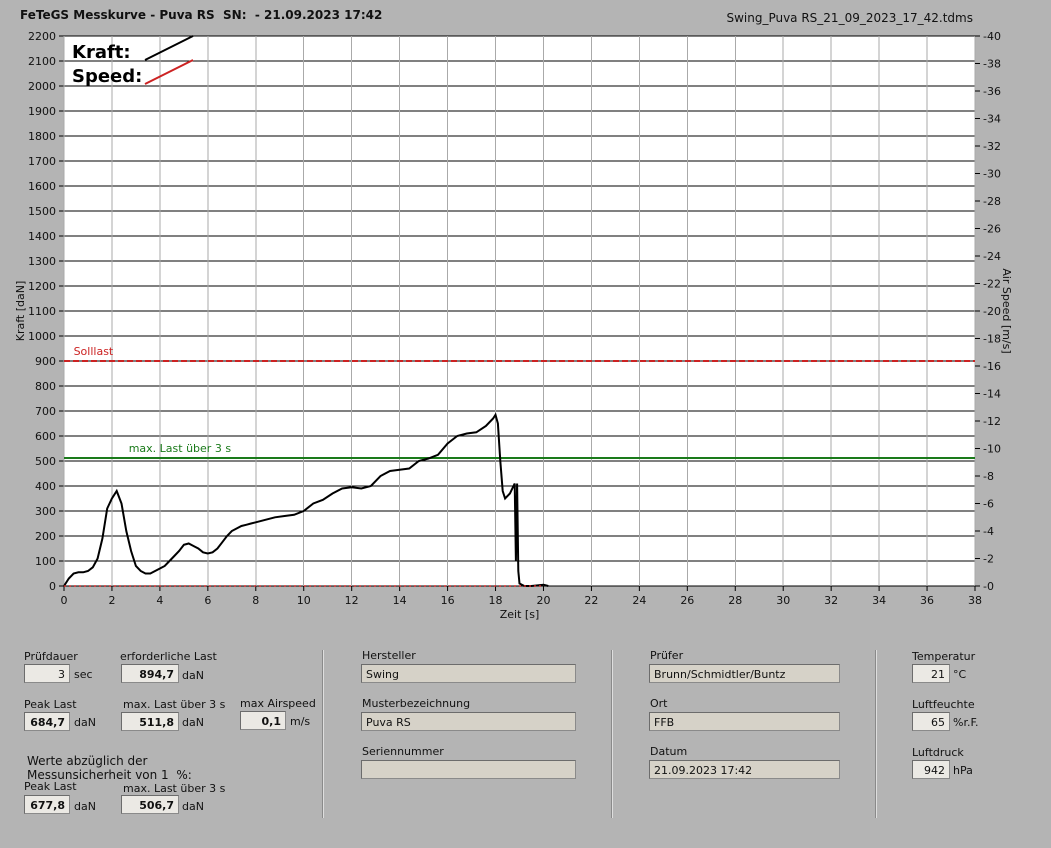 Image resolution: width=1051 pixels, height=848 pixels. What do you see at coordinates (992, 229) in the screenshot?
I see `y2-tick-label: -26` at bounding box center [992, 229].